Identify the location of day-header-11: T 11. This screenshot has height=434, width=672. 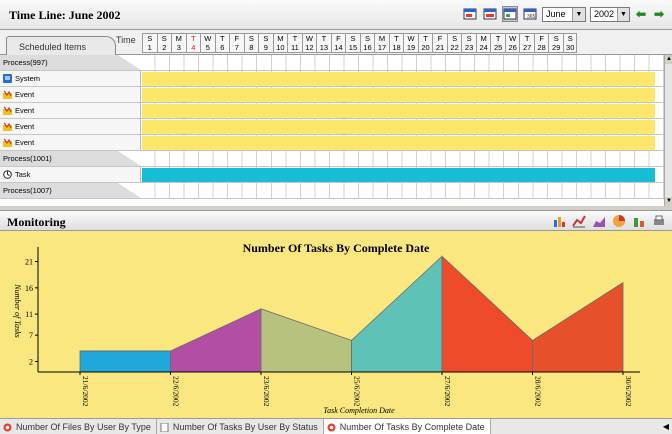
(294, 43).